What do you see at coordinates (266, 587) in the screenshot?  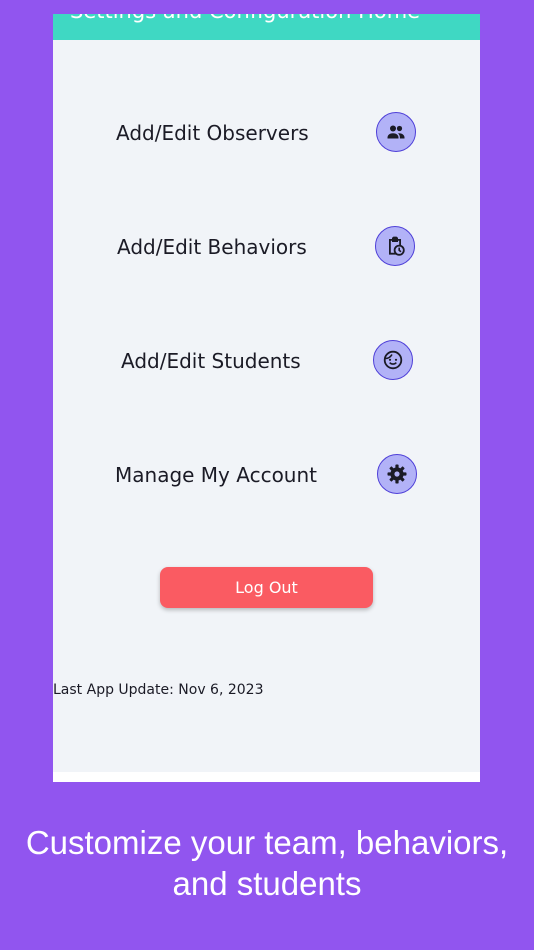 I see `logout-button: Log Out` at bounding box center [266, 587].